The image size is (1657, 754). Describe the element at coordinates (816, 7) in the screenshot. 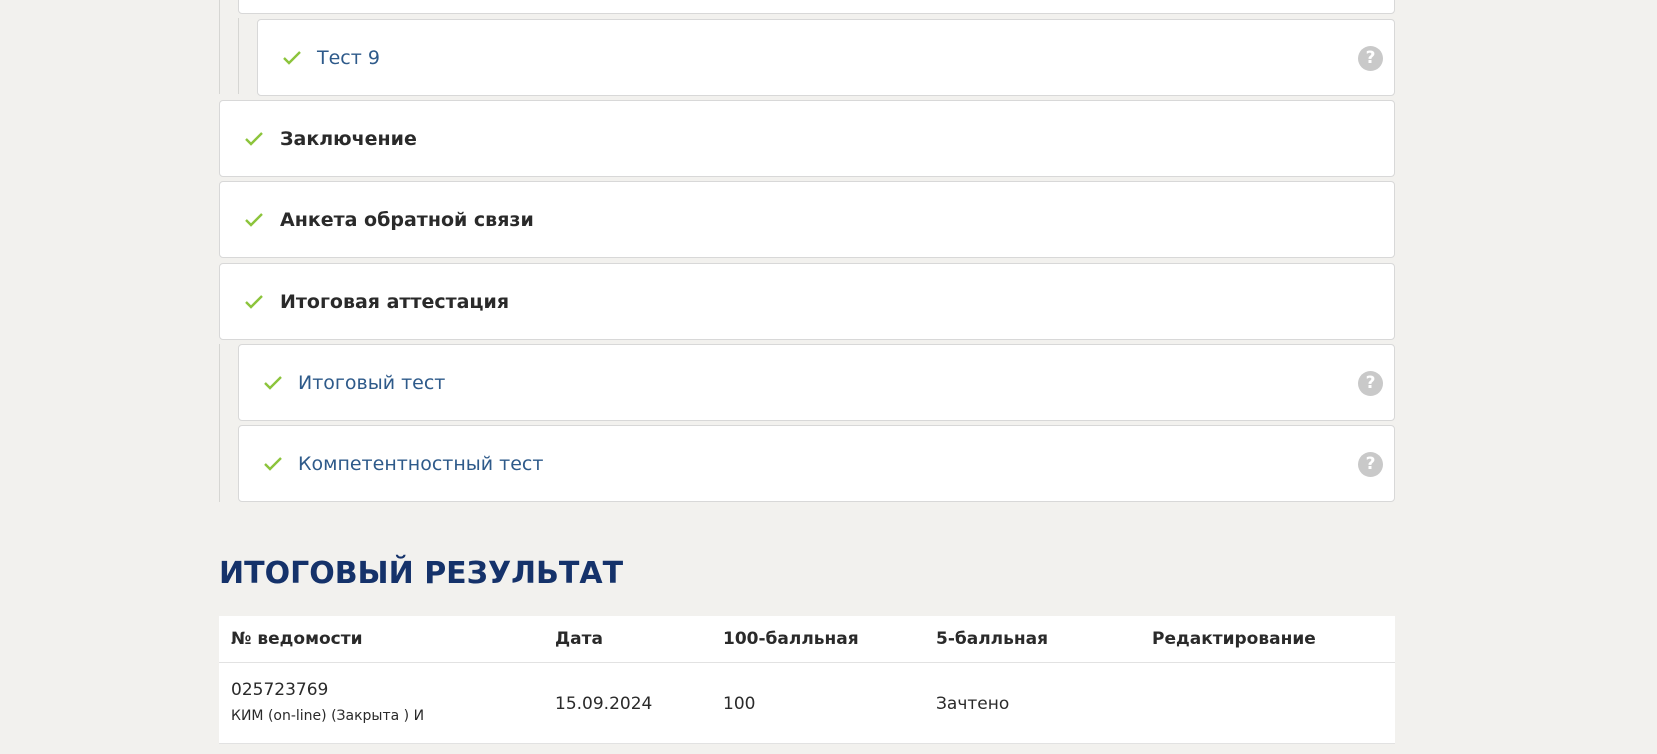

I see `module-card-previous` at that location.